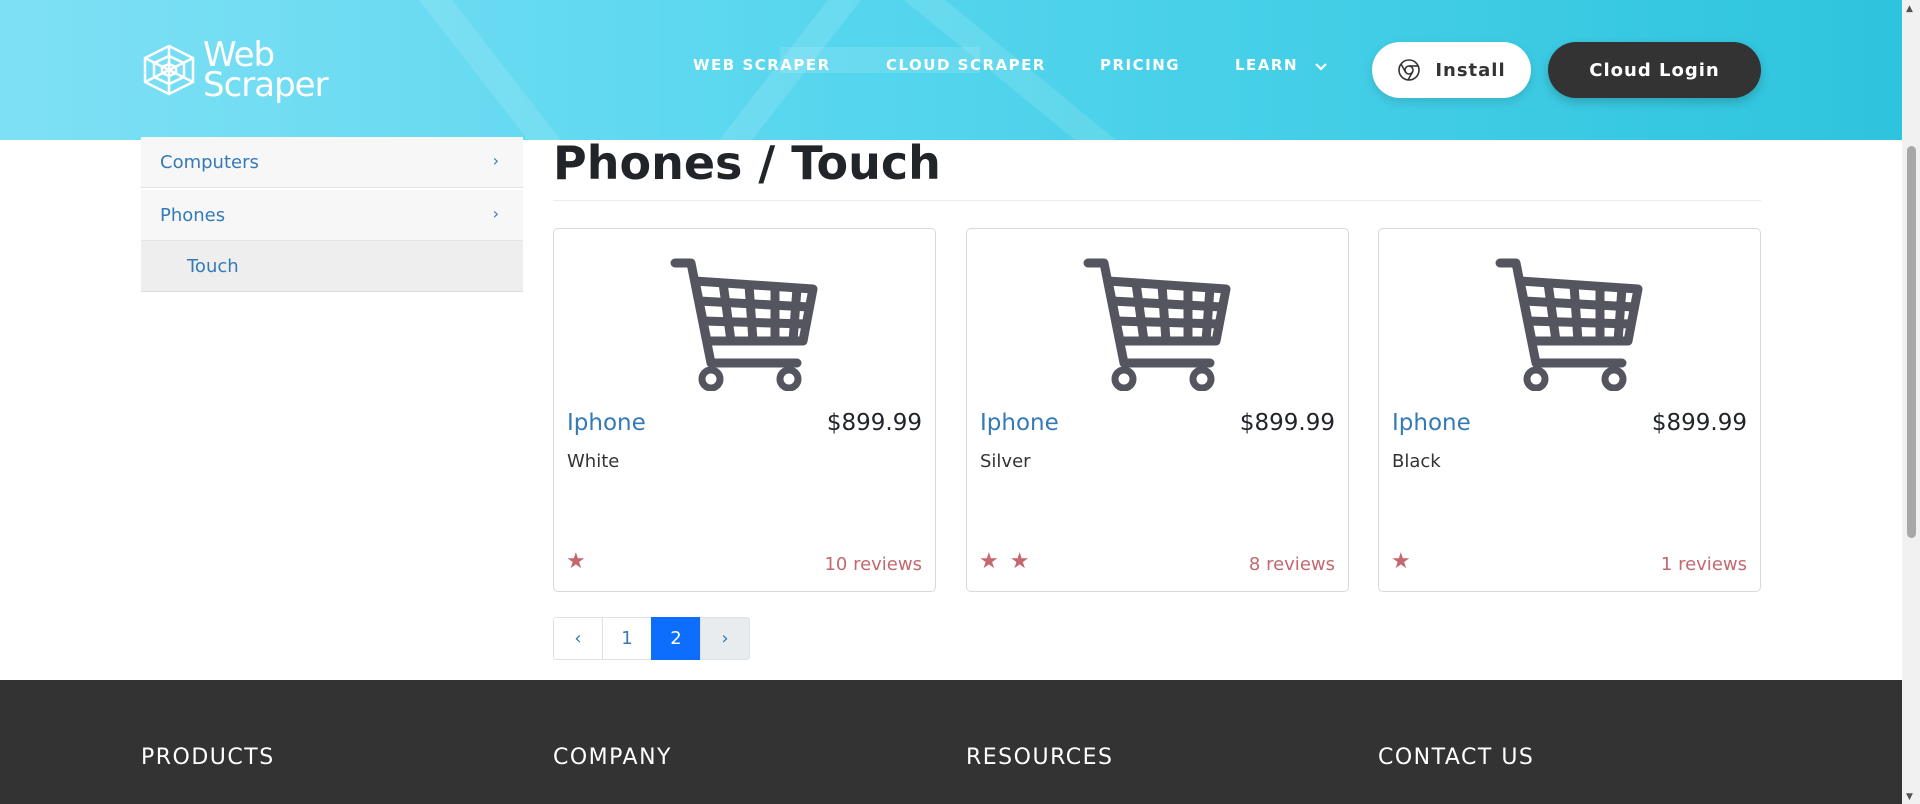  What do you see at coordinates (1654, 70) in the screenshot?
I see `cloud-login-button: Cloud Login` at bounding box center [1654, 70].